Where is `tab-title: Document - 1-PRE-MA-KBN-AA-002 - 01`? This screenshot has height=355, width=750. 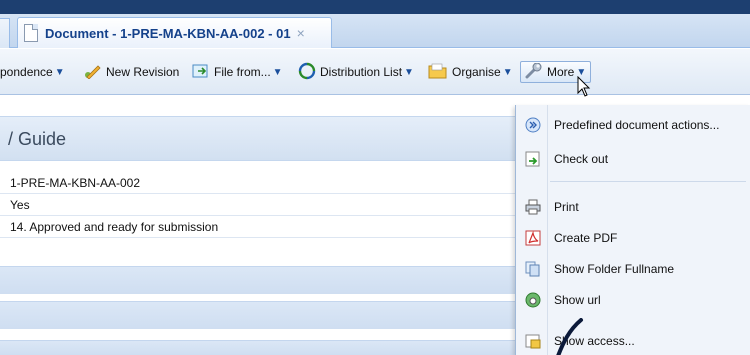 tab-title: Document - 1-PRE-MA-KBN-AA-002 - 01 is located at coordinates (168, 33).